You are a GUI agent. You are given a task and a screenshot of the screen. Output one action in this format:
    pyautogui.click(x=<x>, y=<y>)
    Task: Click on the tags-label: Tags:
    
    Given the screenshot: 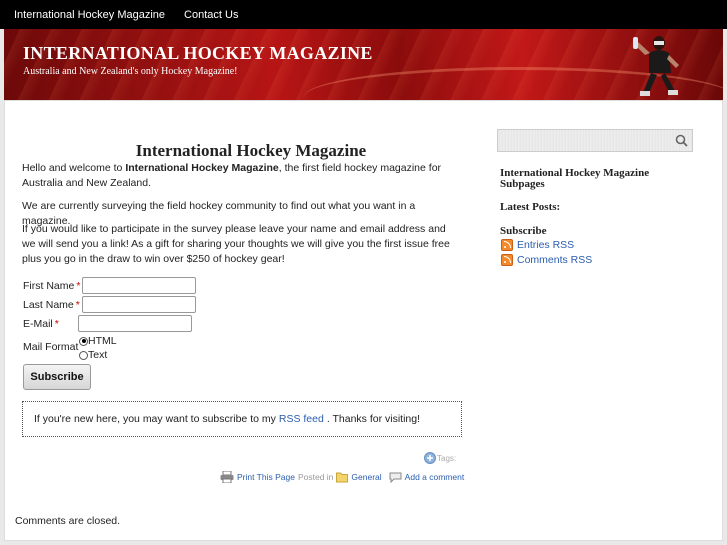 What is the action you would take?
    pyautogui.click(x=447, y=458)
    